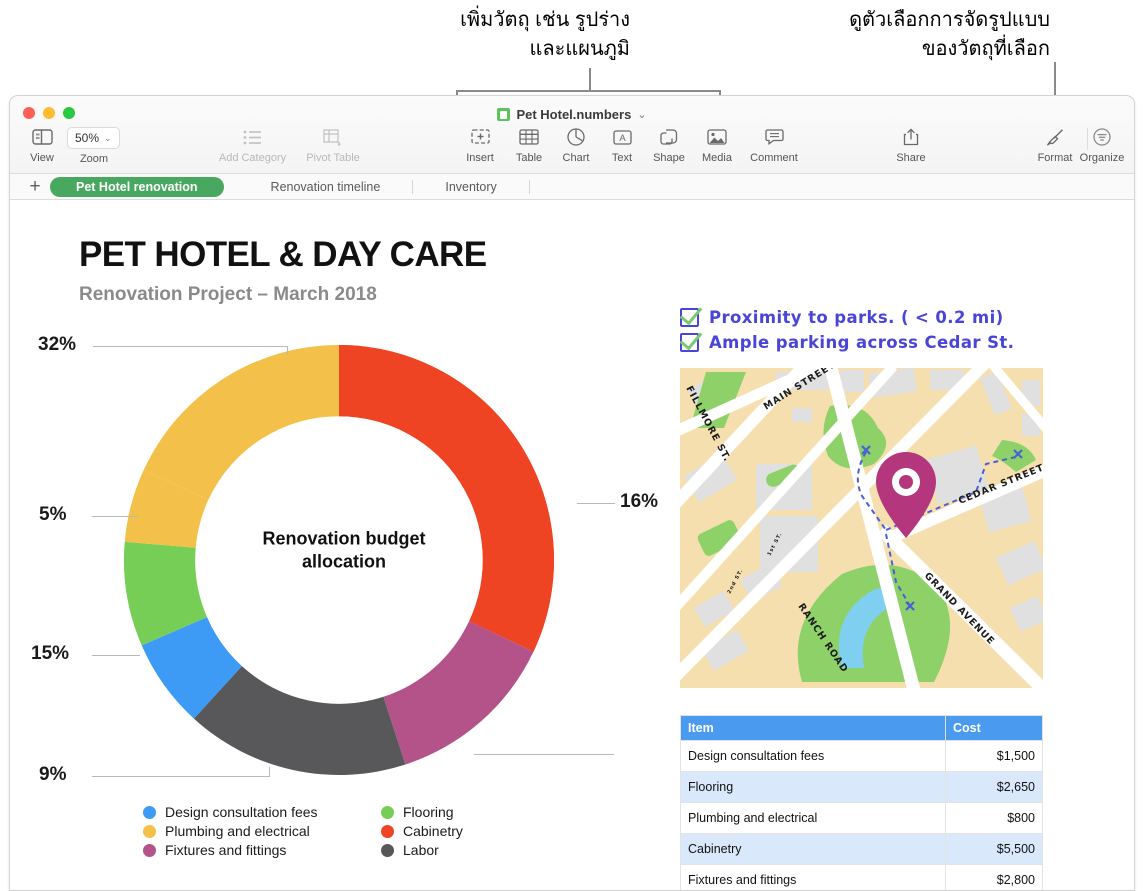 This screenshot has height=891, width=1144. What do you see at coordinates (252, 137) in the screenshot?
I see `list-icon` at bounding box center [252, 137].